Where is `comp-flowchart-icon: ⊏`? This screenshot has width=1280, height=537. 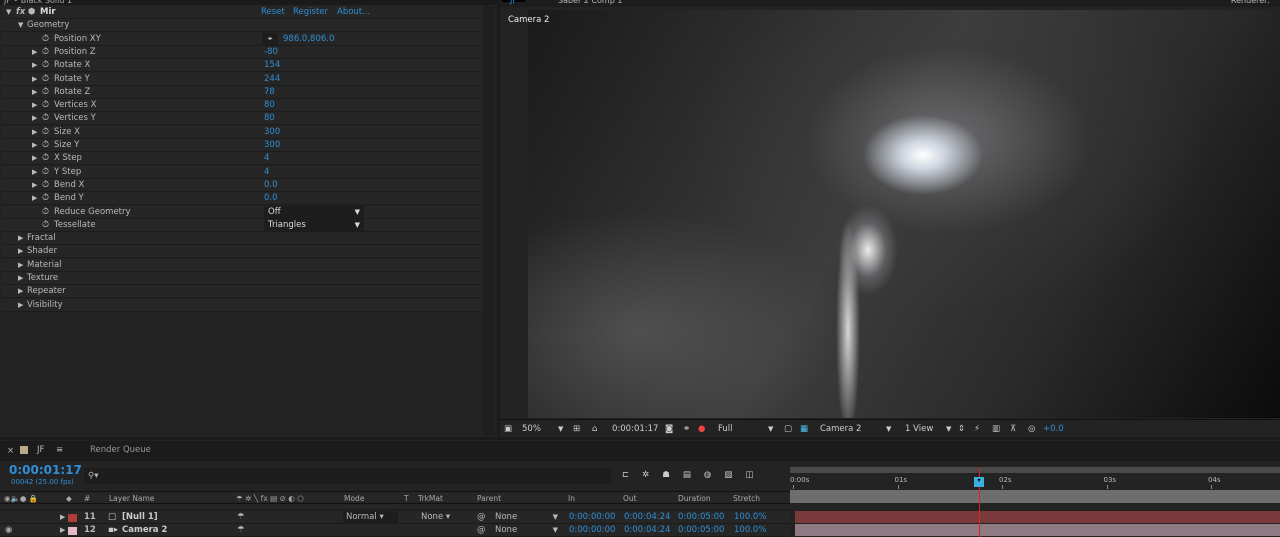 comp-flowchart-icon: ⊏ is located at coordinates (632, 475).